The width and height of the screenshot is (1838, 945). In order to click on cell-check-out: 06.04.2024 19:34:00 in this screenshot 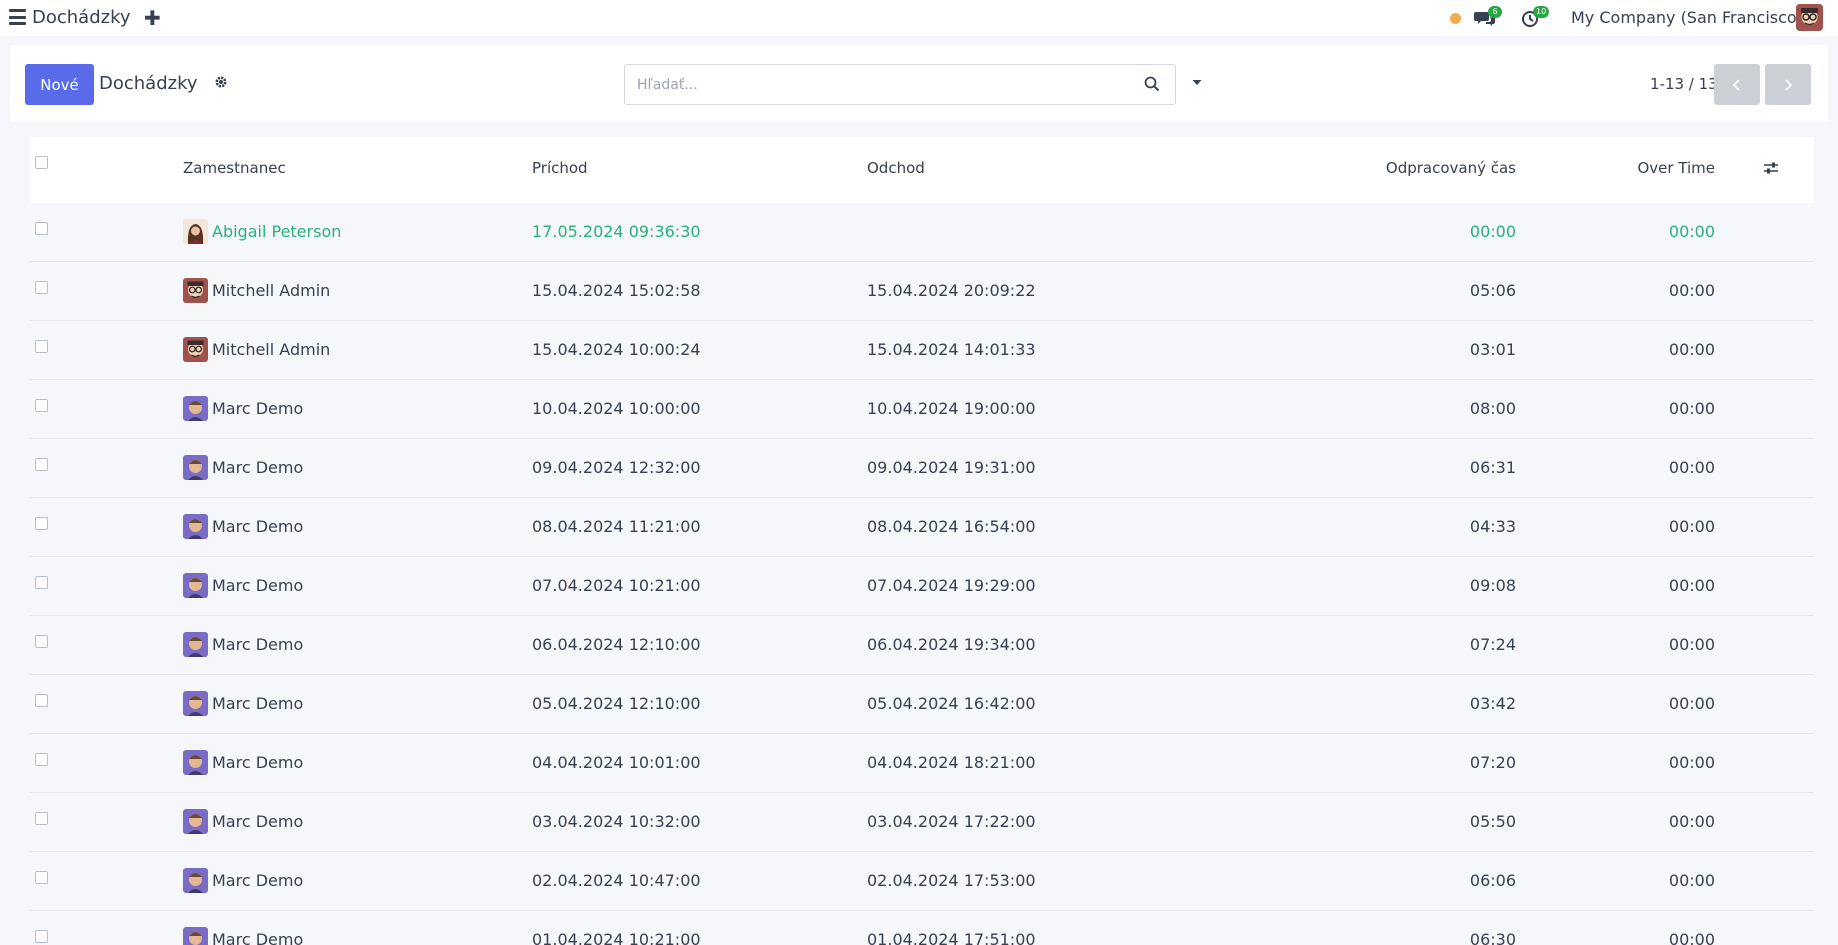, I will do `click(951, 644)`.